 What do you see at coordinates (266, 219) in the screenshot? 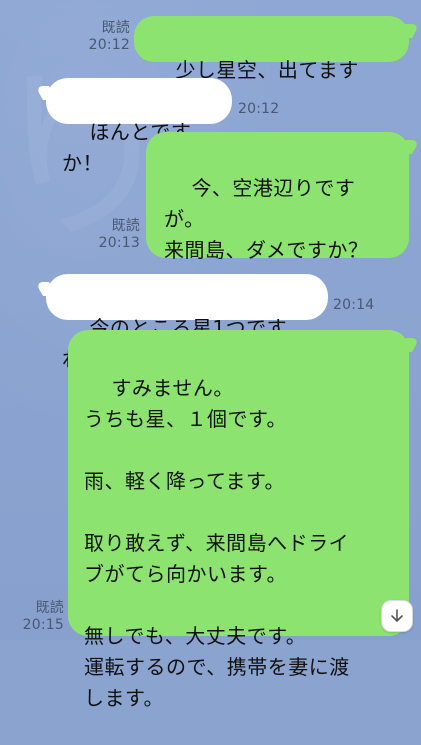
I see `message-text: 今、空港辺りですが。 来間島、ダメですか？` at bounding box center [266, 219].